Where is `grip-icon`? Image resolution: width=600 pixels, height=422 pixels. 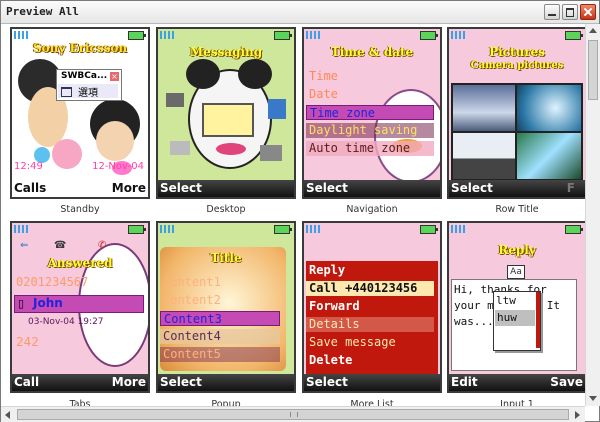
grip-icon is located at coordinates (294, 414).